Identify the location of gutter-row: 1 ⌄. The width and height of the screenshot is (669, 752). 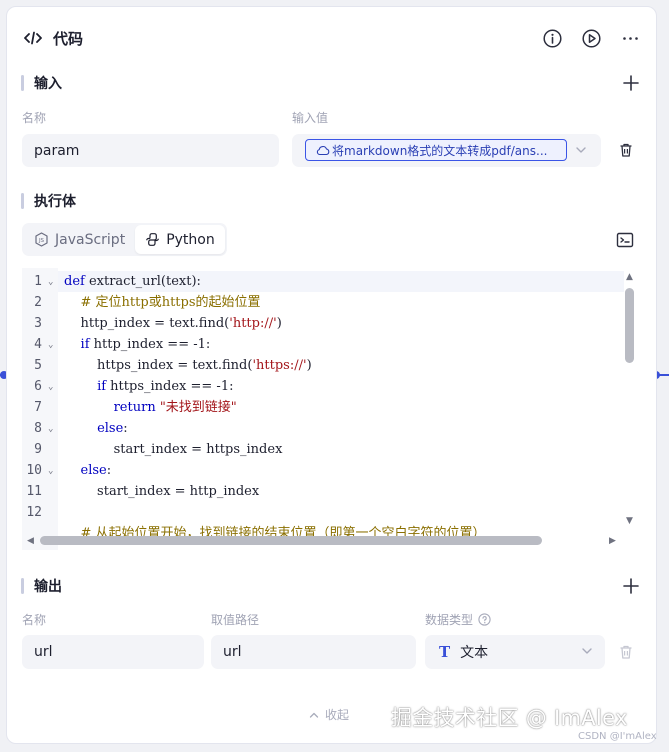
(40, 281).